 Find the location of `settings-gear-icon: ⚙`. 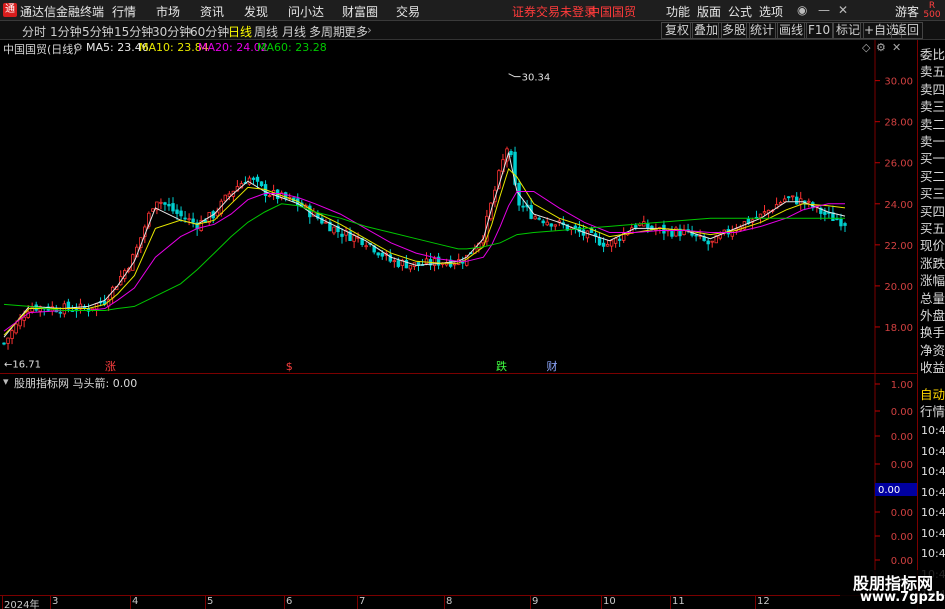

settings-gear-icon: ⚙ is located at coordinates (78, 47).